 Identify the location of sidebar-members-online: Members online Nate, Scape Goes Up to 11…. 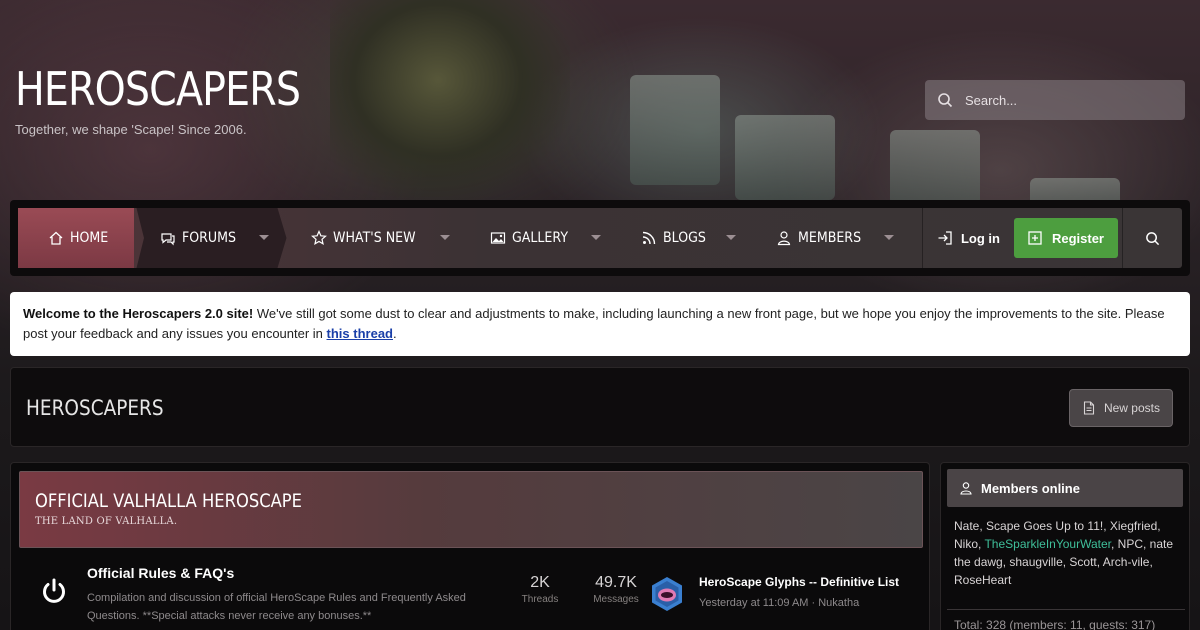
(1065, 546).